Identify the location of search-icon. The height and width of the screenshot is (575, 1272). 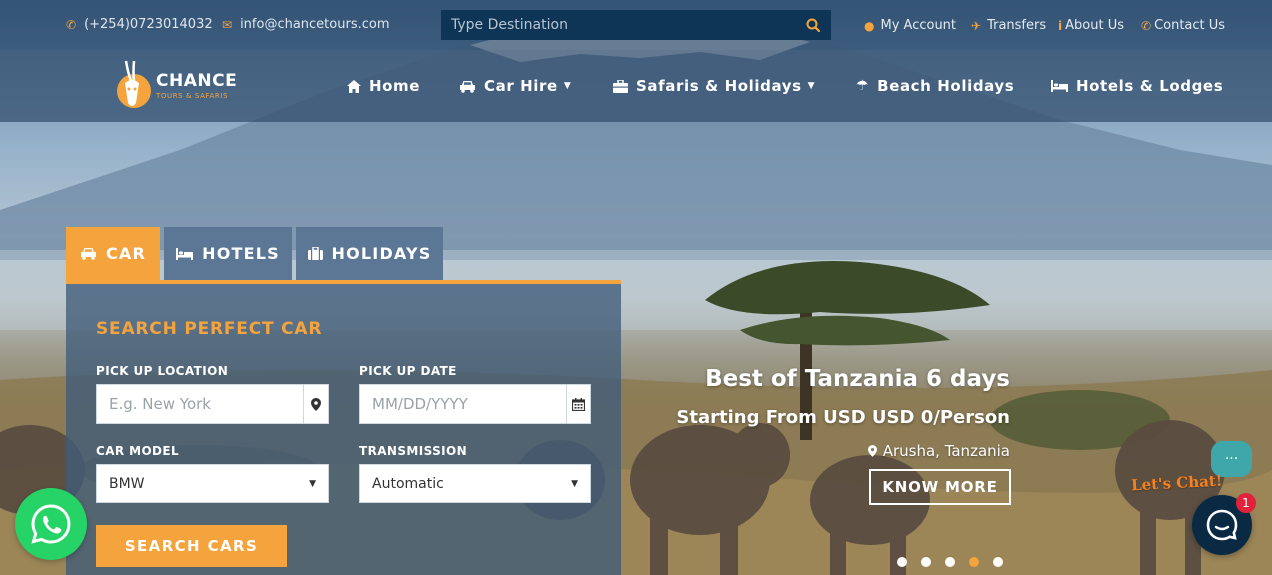
(813, 25).